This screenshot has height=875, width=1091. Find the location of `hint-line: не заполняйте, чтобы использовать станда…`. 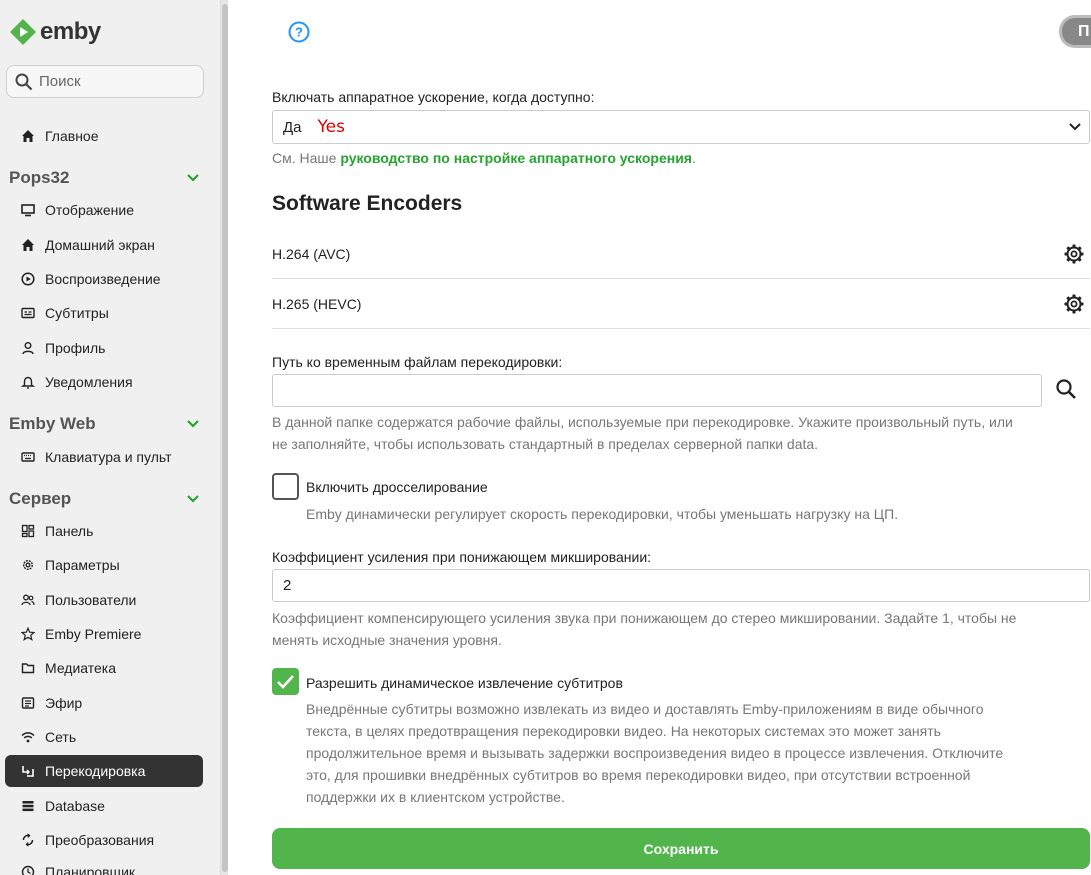

hint-line: не заполняйте, чтобы использовать станда… is located at coordinates (545, 444).